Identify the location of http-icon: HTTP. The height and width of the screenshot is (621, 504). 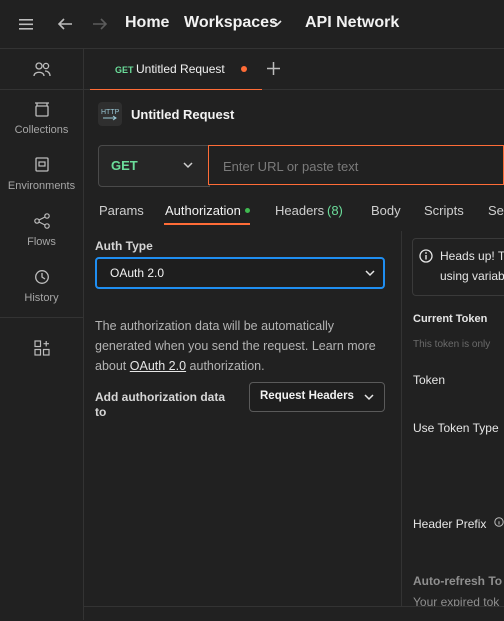
(110, 114).